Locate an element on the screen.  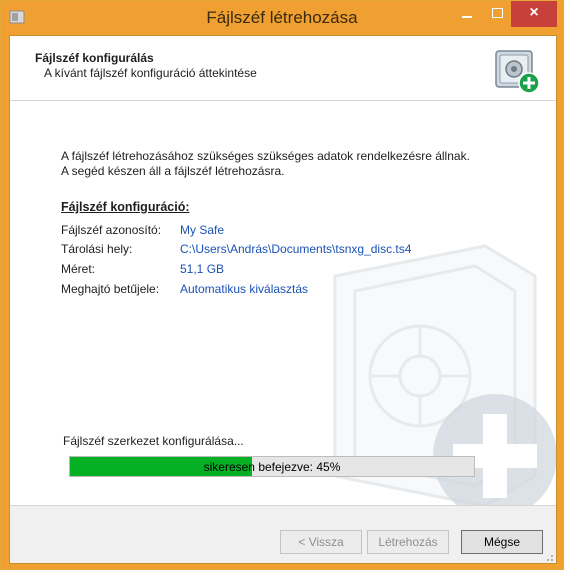
minimize-button is located at coordinates (467, 14).